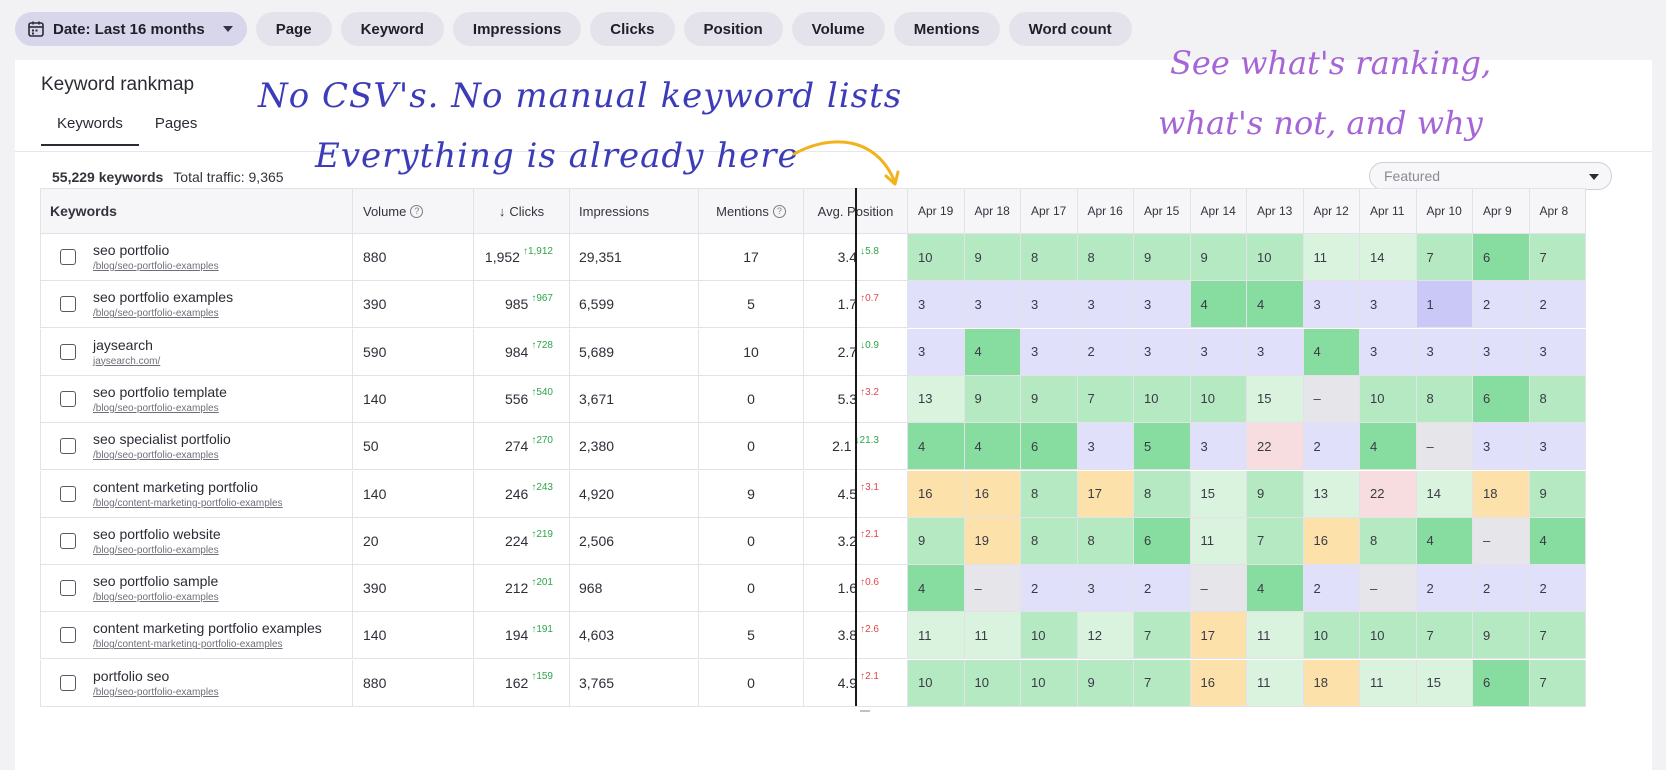  Describe the element at coordinates (869, 440) in the screenshot. I see `position-delta-value: 21.3` at that location.